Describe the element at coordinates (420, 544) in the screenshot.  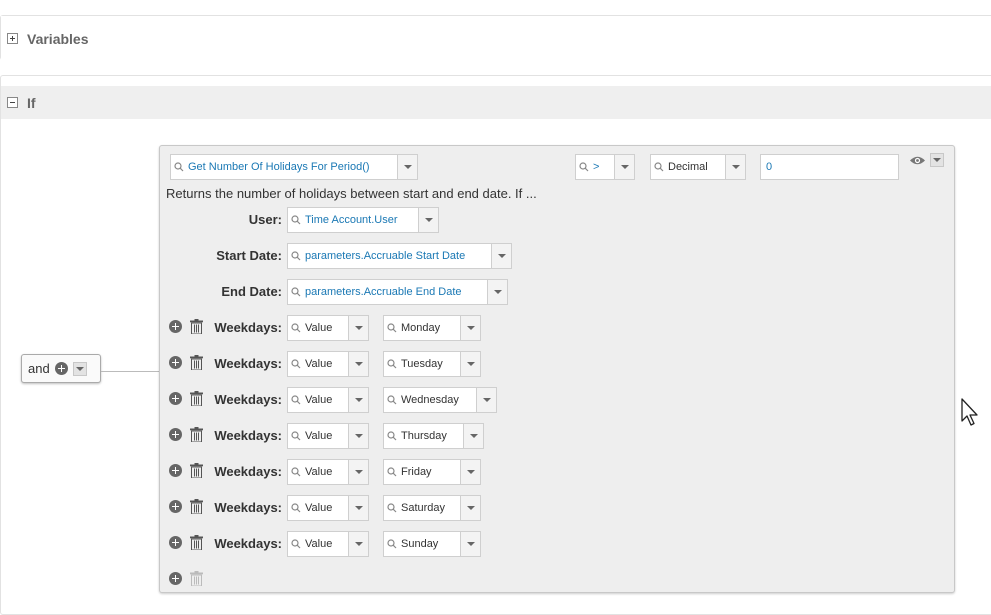
I see `weekday-day-value: Sunday` at that location.